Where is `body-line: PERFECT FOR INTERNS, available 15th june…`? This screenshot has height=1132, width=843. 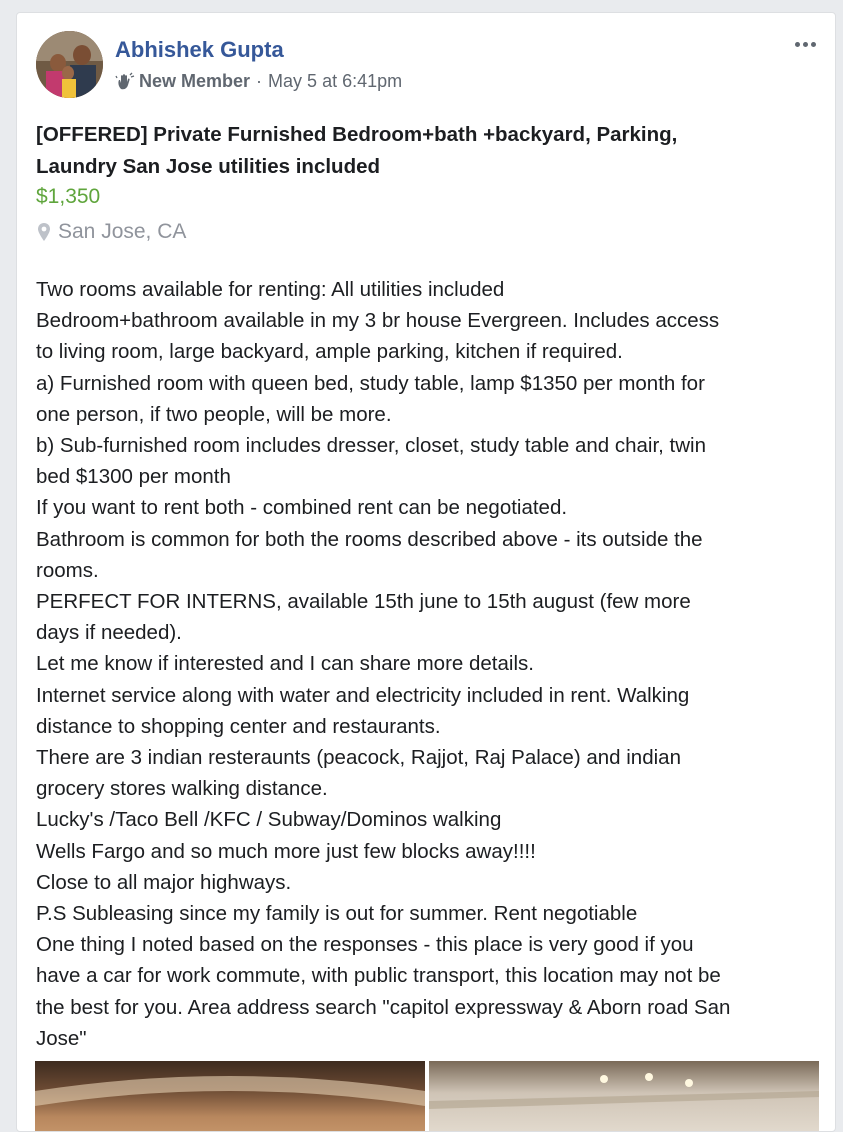 body-line: PERFECT FOR INTERNS, available 15th june… is located at coordinates (363, 602).